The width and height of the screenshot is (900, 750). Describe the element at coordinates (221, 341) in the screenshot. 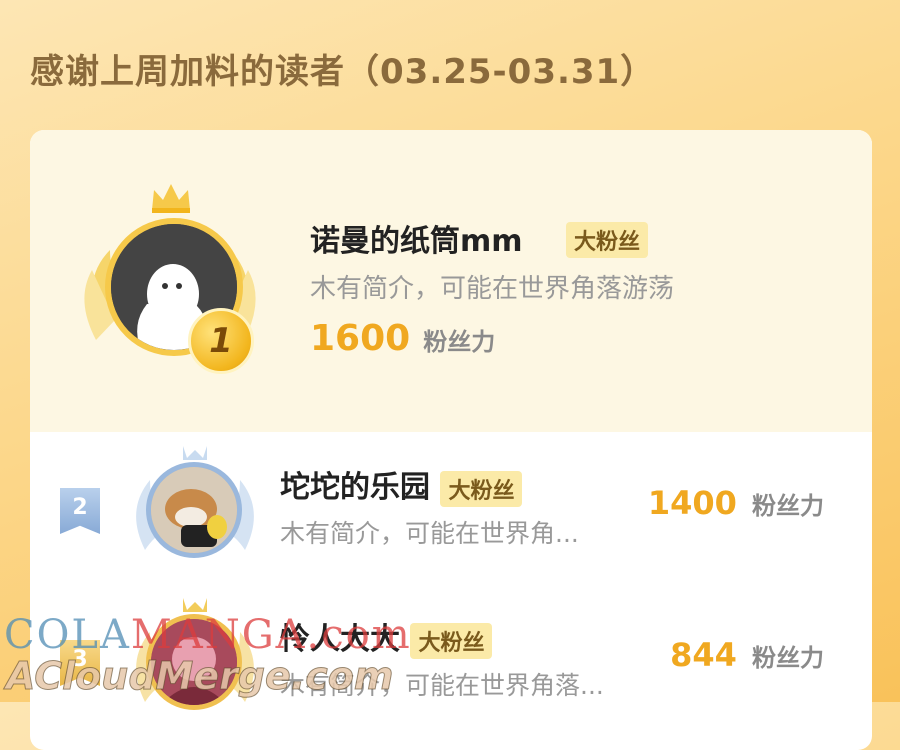

I see `medal-icon: 1` at that location.